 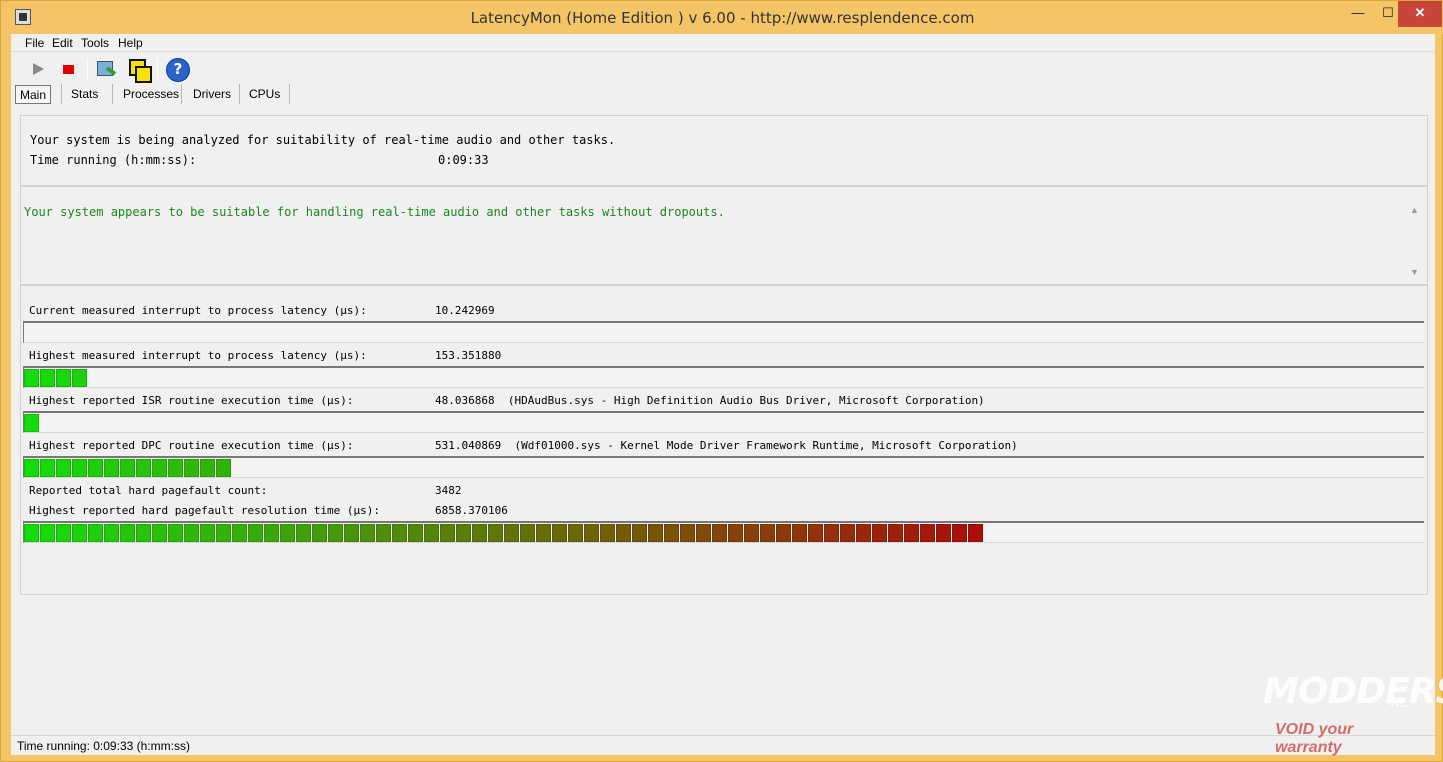 I want to click on menu-file: File, so click(x=34, y=43).